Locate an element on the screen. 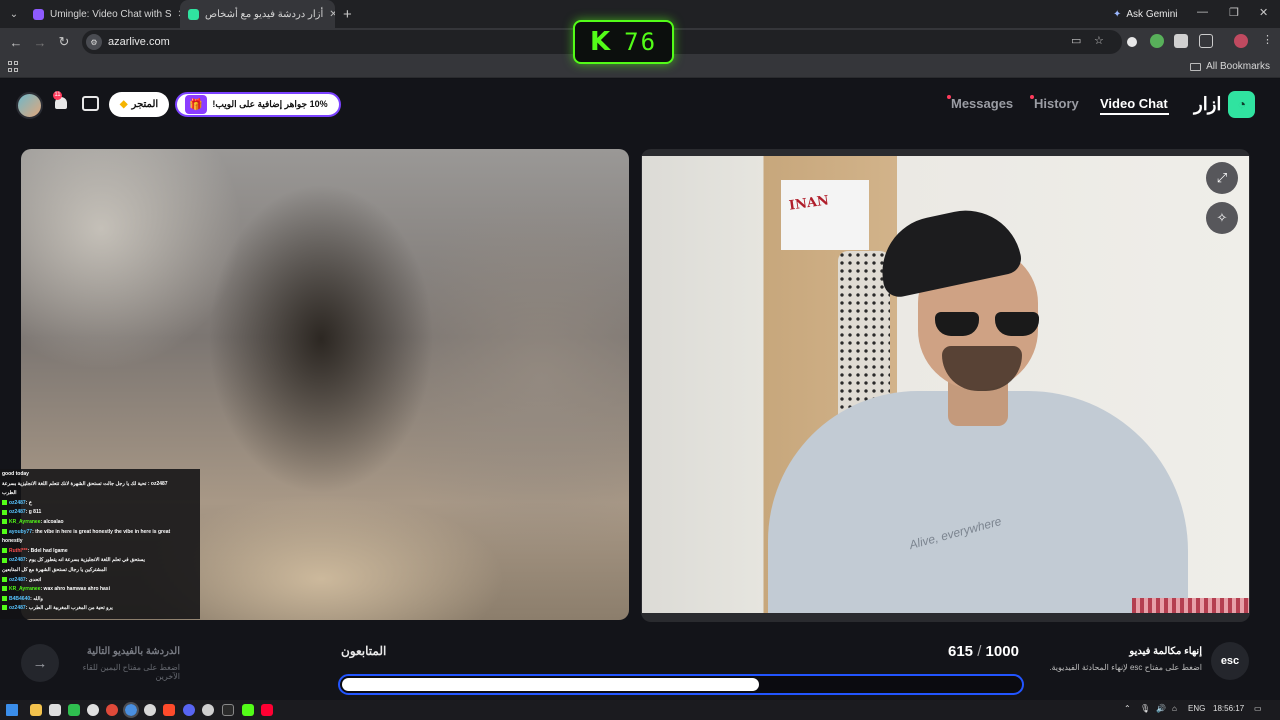 Image resolution: width=1280 pixels, height=720 pixels. next-chat-title: الدردشة بالفيديو التالية is located at coordinates (133, 651).